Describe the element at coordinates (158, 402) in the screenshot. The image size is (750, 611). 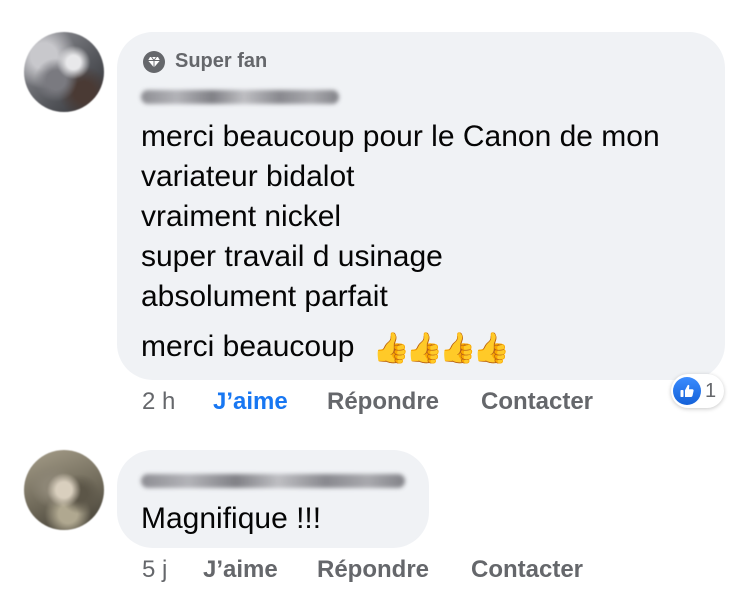
I see `comment-timestamp: 2 h` at that location.